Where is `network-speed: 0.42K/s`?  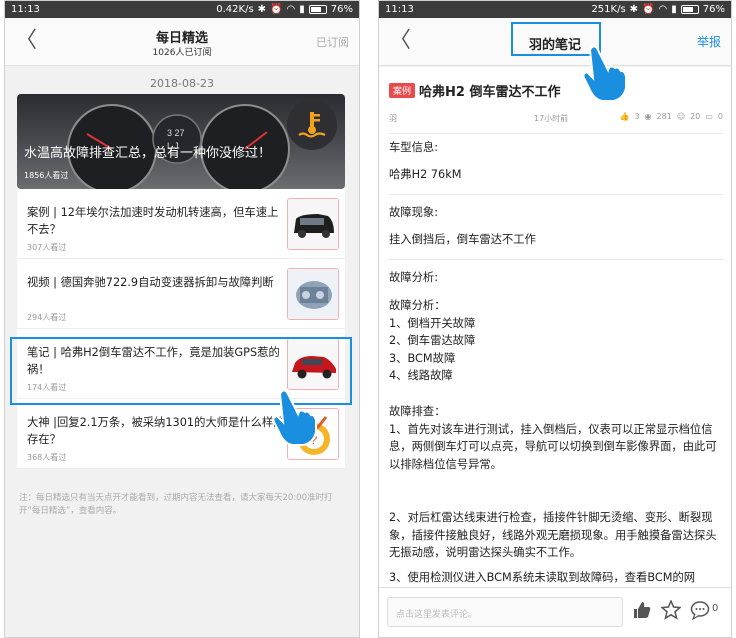 network-speed: 0.42K/s is located at coordinates (235, 9).